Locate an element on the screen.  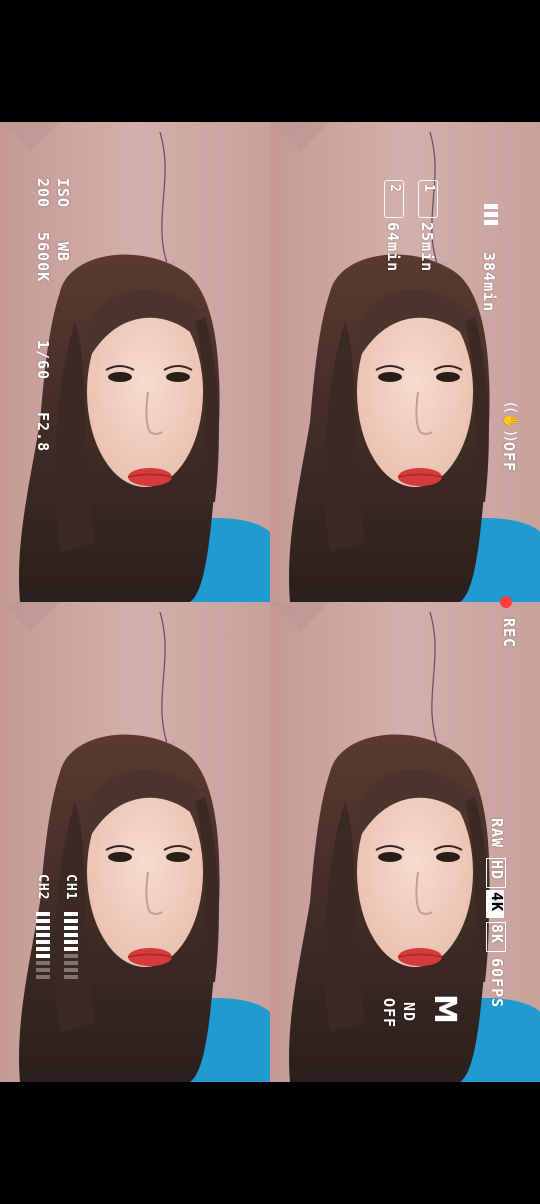
stabilizer-icon: ((✋)) is located at coordinates (510, 422).